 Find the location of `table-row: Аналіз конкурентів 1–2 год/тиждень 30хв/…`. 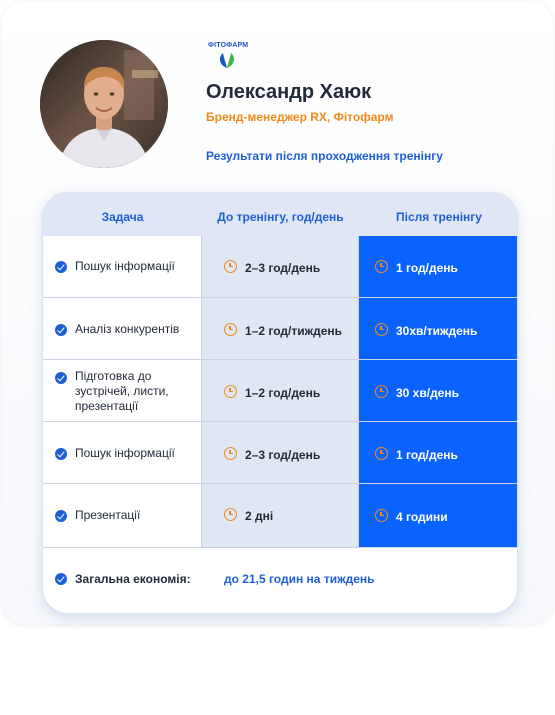

table-row: Аналіз конкурентів 1–2 год/тиждень 30хв/… is located at coordinates (280, 329).